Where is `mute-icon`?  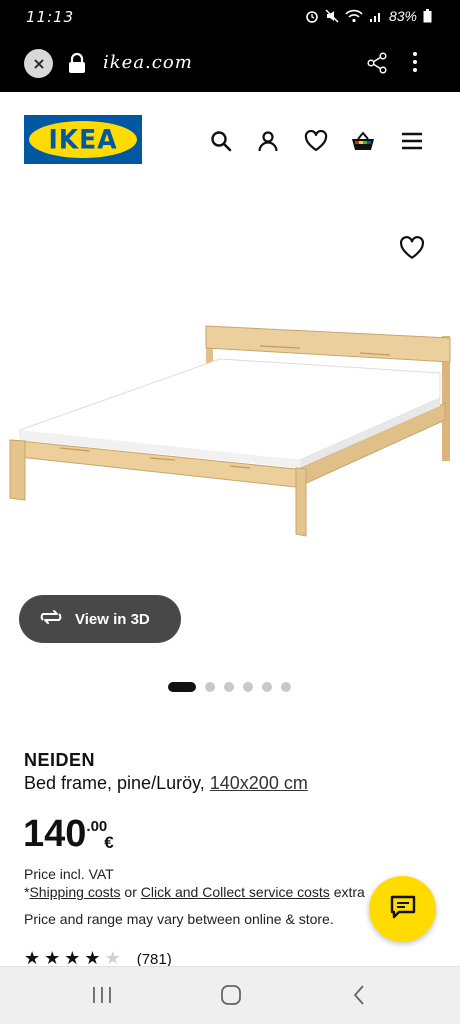 mute-icon is located at coordinates (332, 16).